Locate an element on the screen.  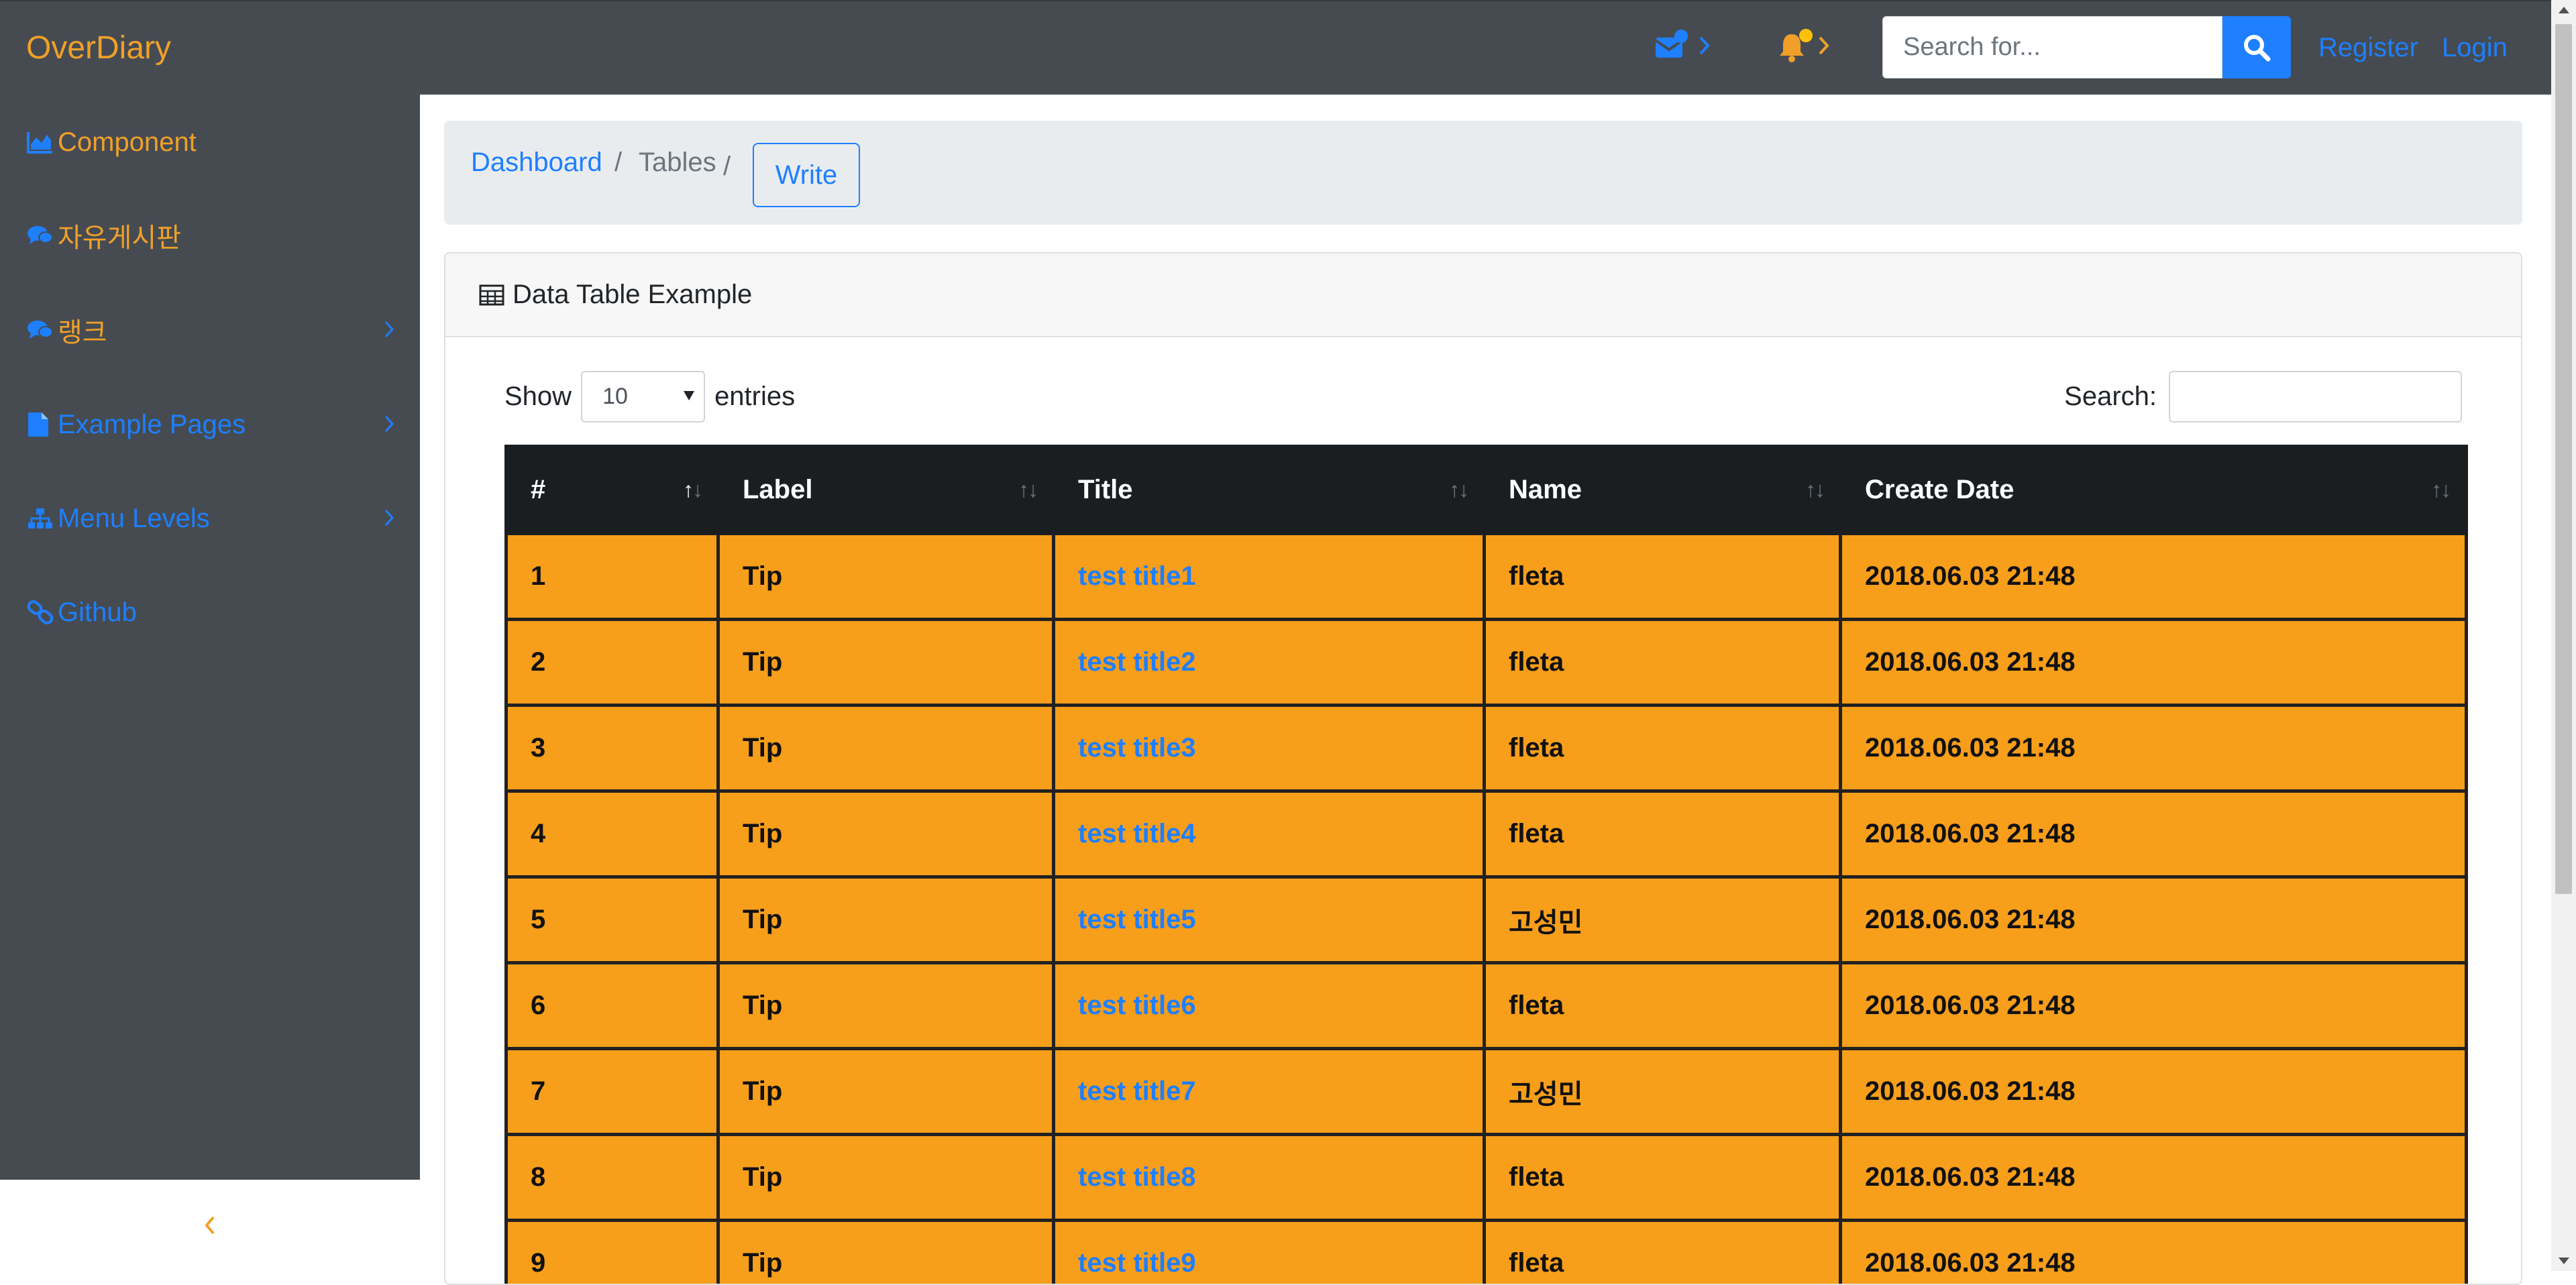
post-title-link: test title5 is located at coordinates (1137, 919).